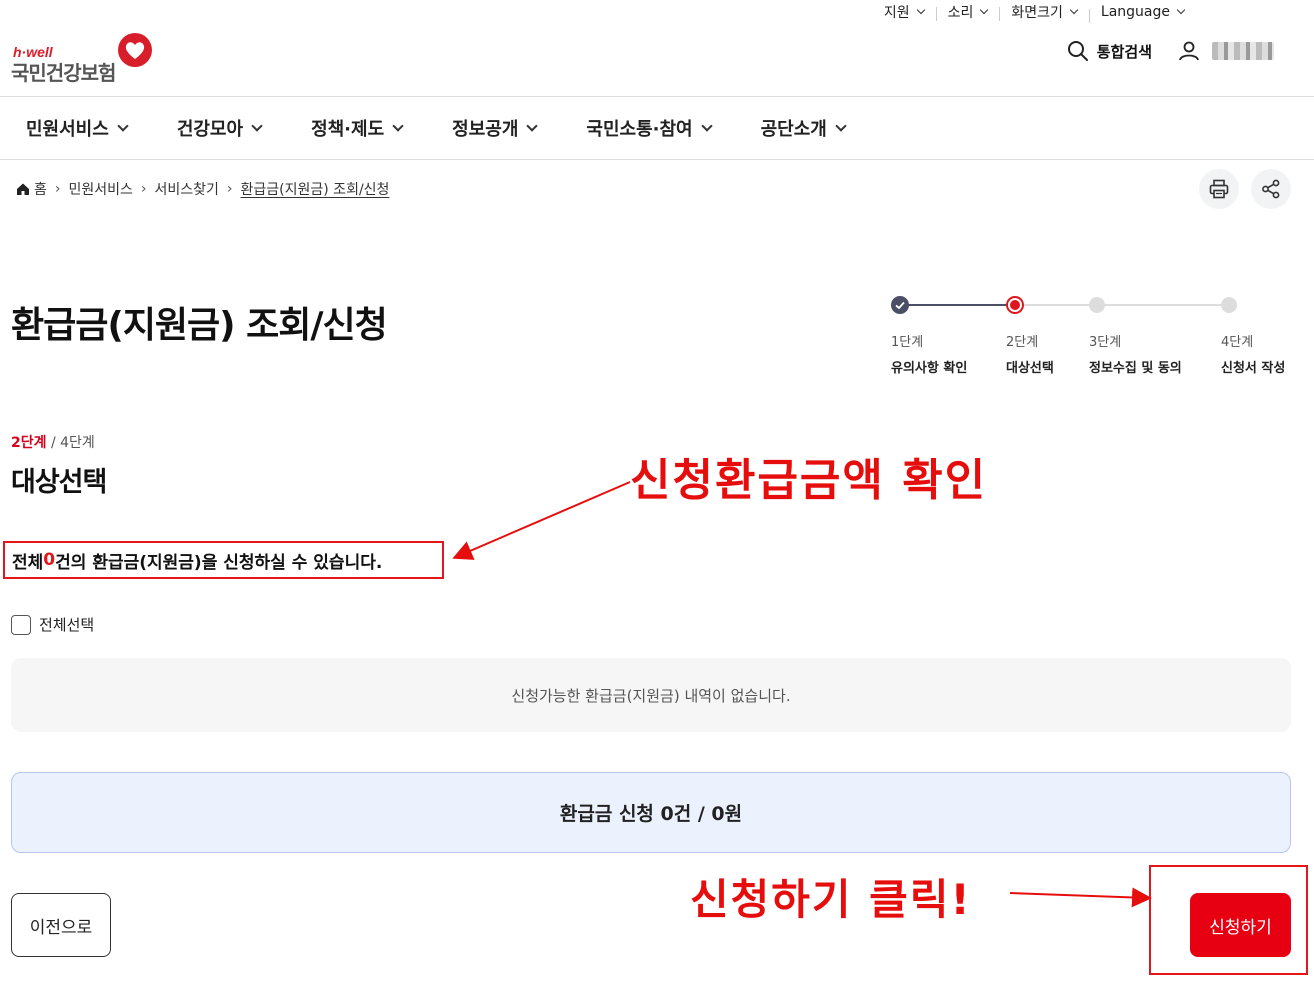 The width and height of the screenshot is (1314, 983). What do you see at coordinates (67, 129) in the screenshot?
I see `nav-item-label: 민원서비스` at bounding box center [67, 129].